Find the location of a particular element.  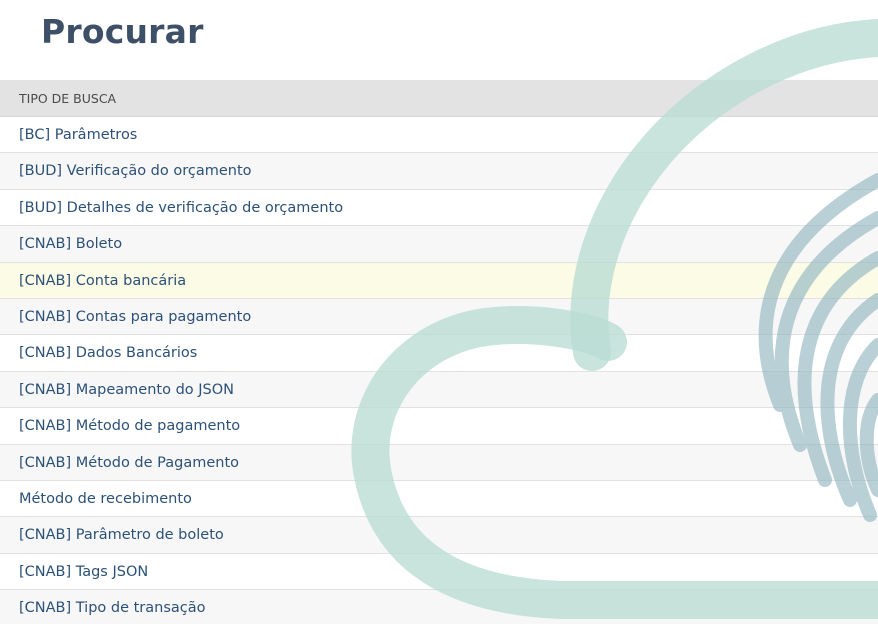

list-item: [CNAB] Conta bancária is located at coordinates (439, 280).